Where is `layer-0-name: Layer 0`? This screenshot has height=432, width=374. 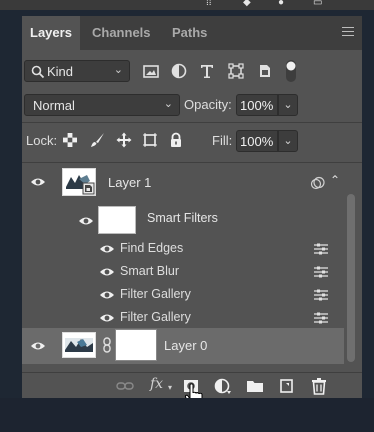
layer-0-name: Layer 0 is located at coordinates (185, 345).